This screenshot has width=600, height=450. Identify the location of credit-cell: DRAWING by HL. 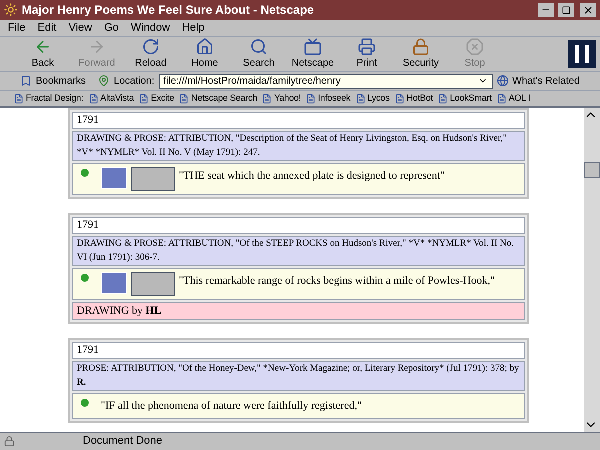
(298, 311).